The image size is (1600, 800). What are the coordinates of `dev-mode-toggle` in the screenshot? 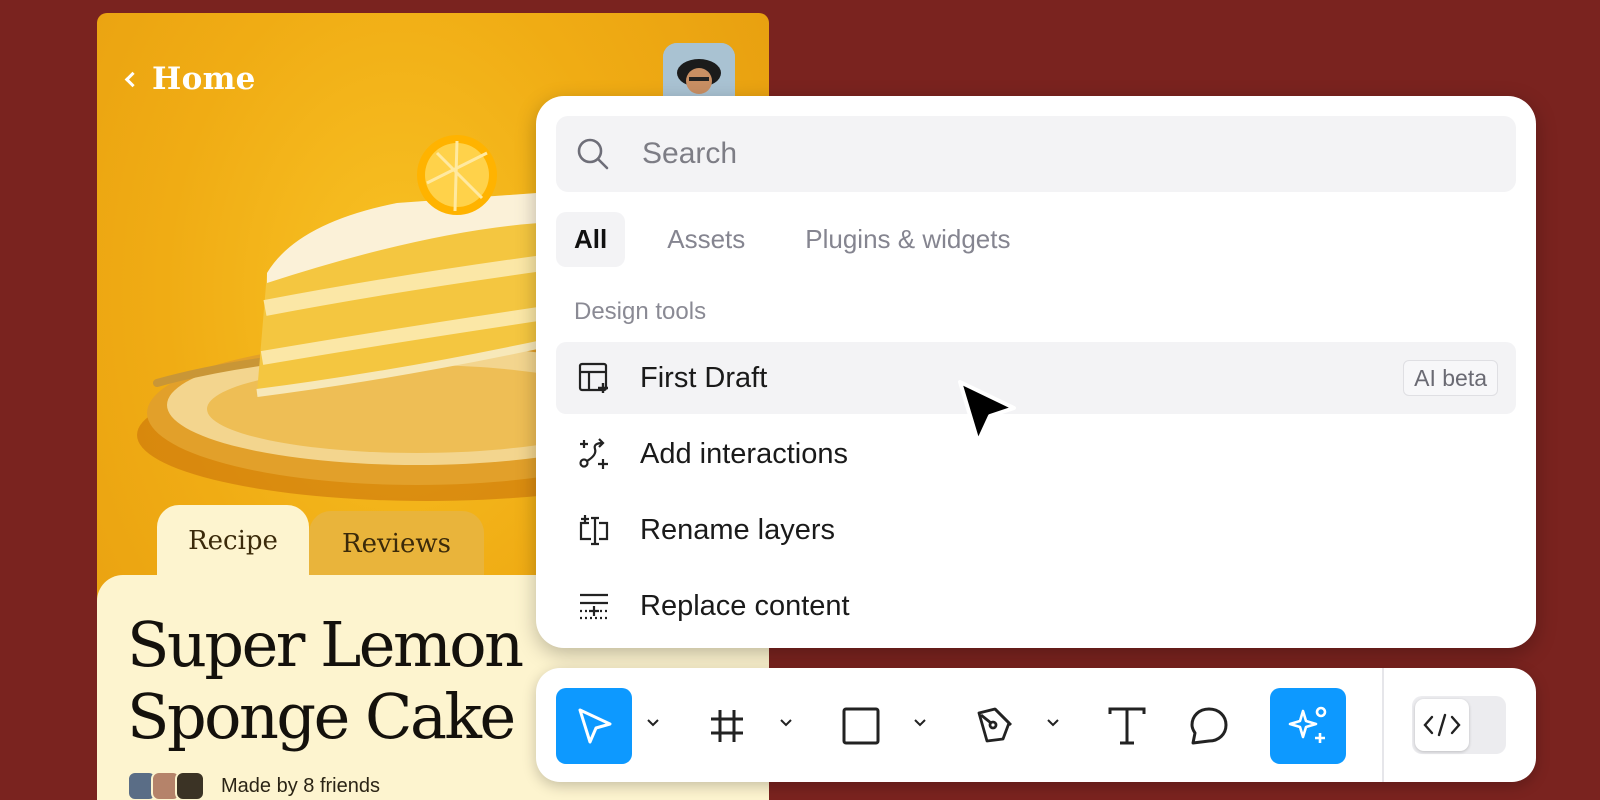 It's located at (1459, 725).